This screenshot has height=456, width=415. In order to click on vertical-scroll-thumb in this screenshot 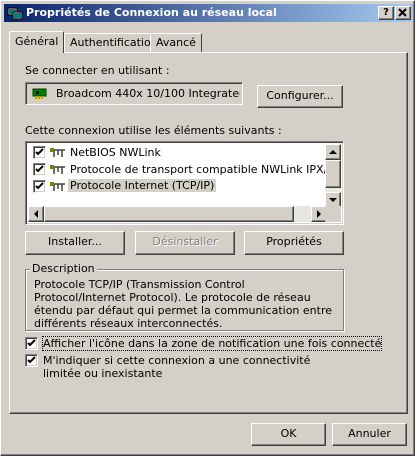, I will do `click(333, 174)`.